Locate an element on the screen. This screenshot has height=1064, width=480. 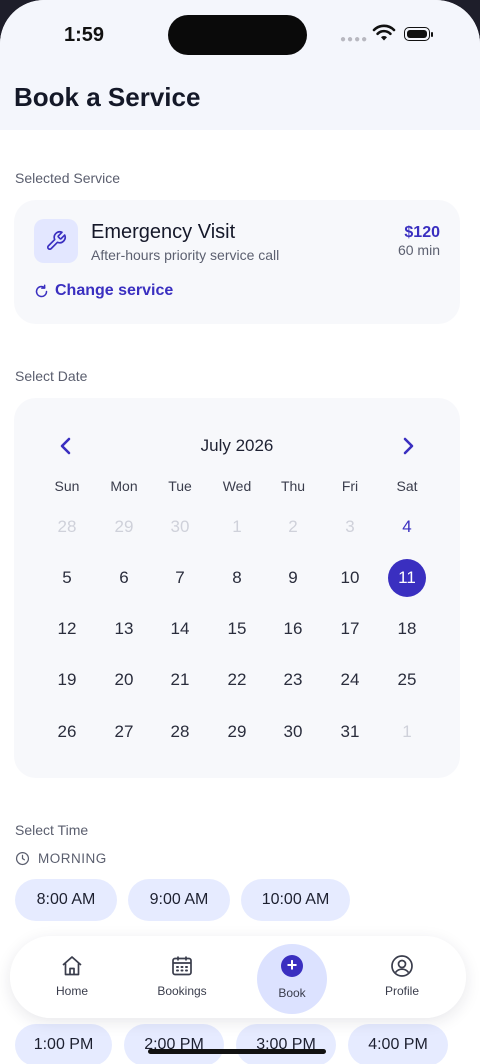
wifi-icon is located at coordinates (384, 32).